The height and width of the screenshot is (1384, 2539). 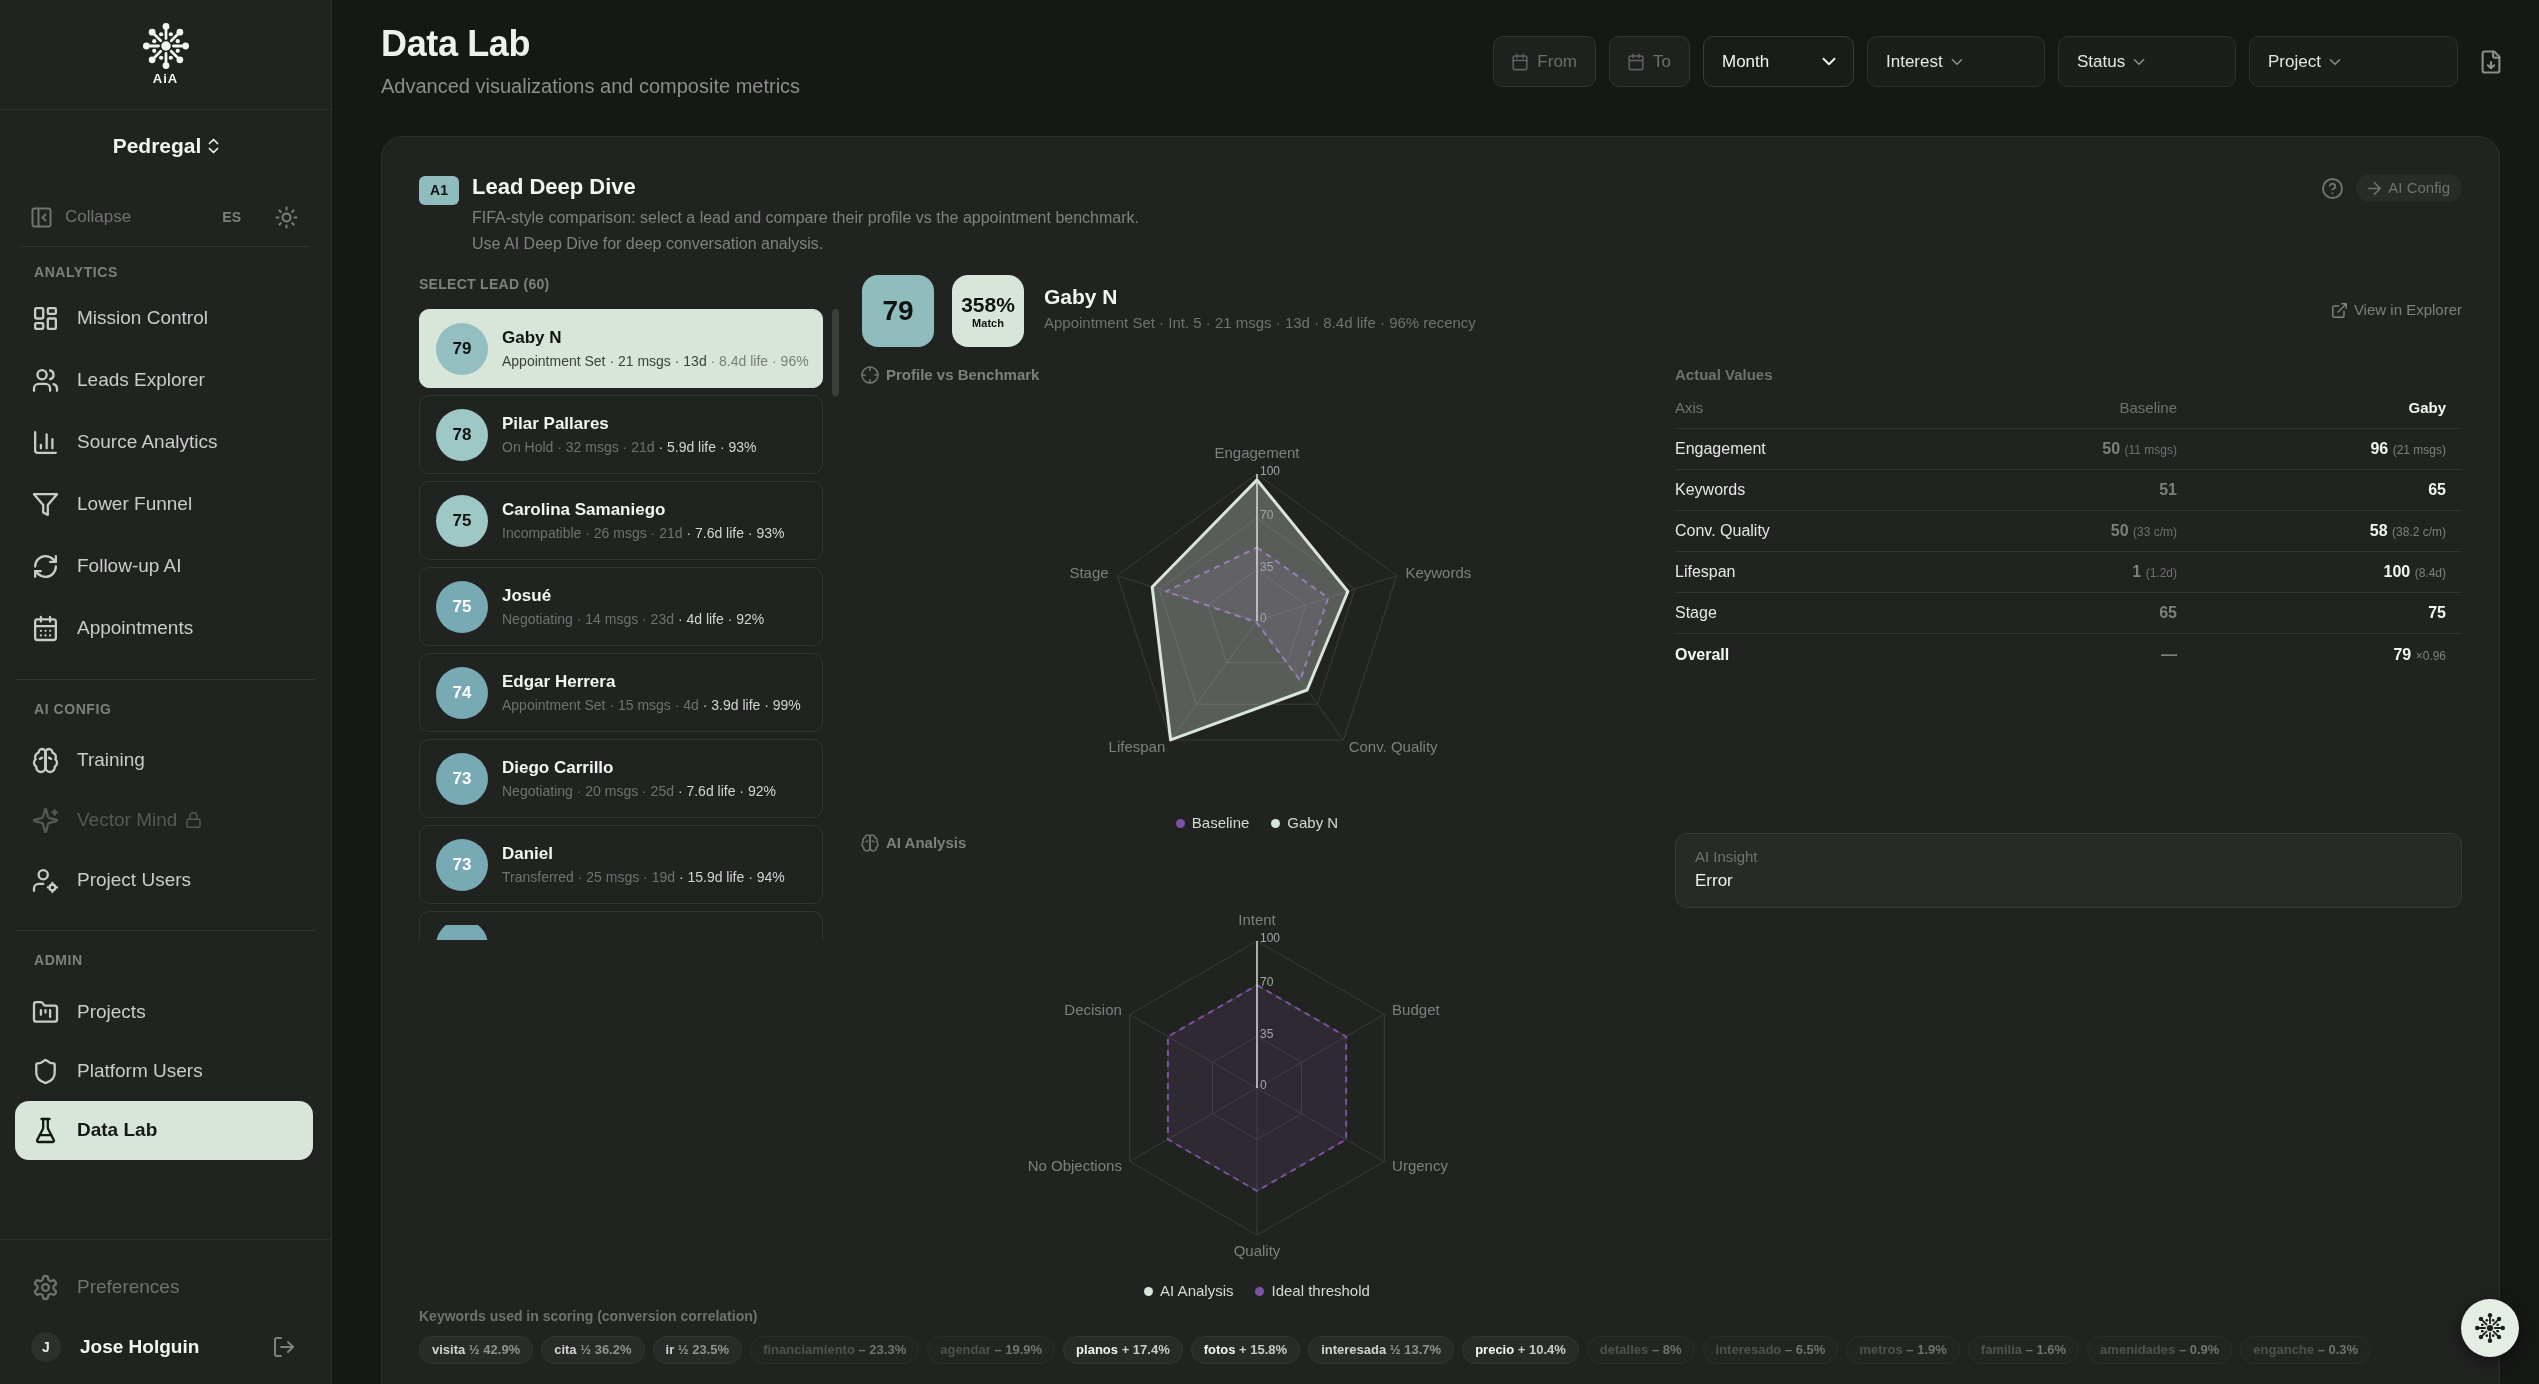 What do you see at coordinates (140, 1346) in the screenshot?
I see `user-name: Jose Holguin` at bounding box center [140, 1346].